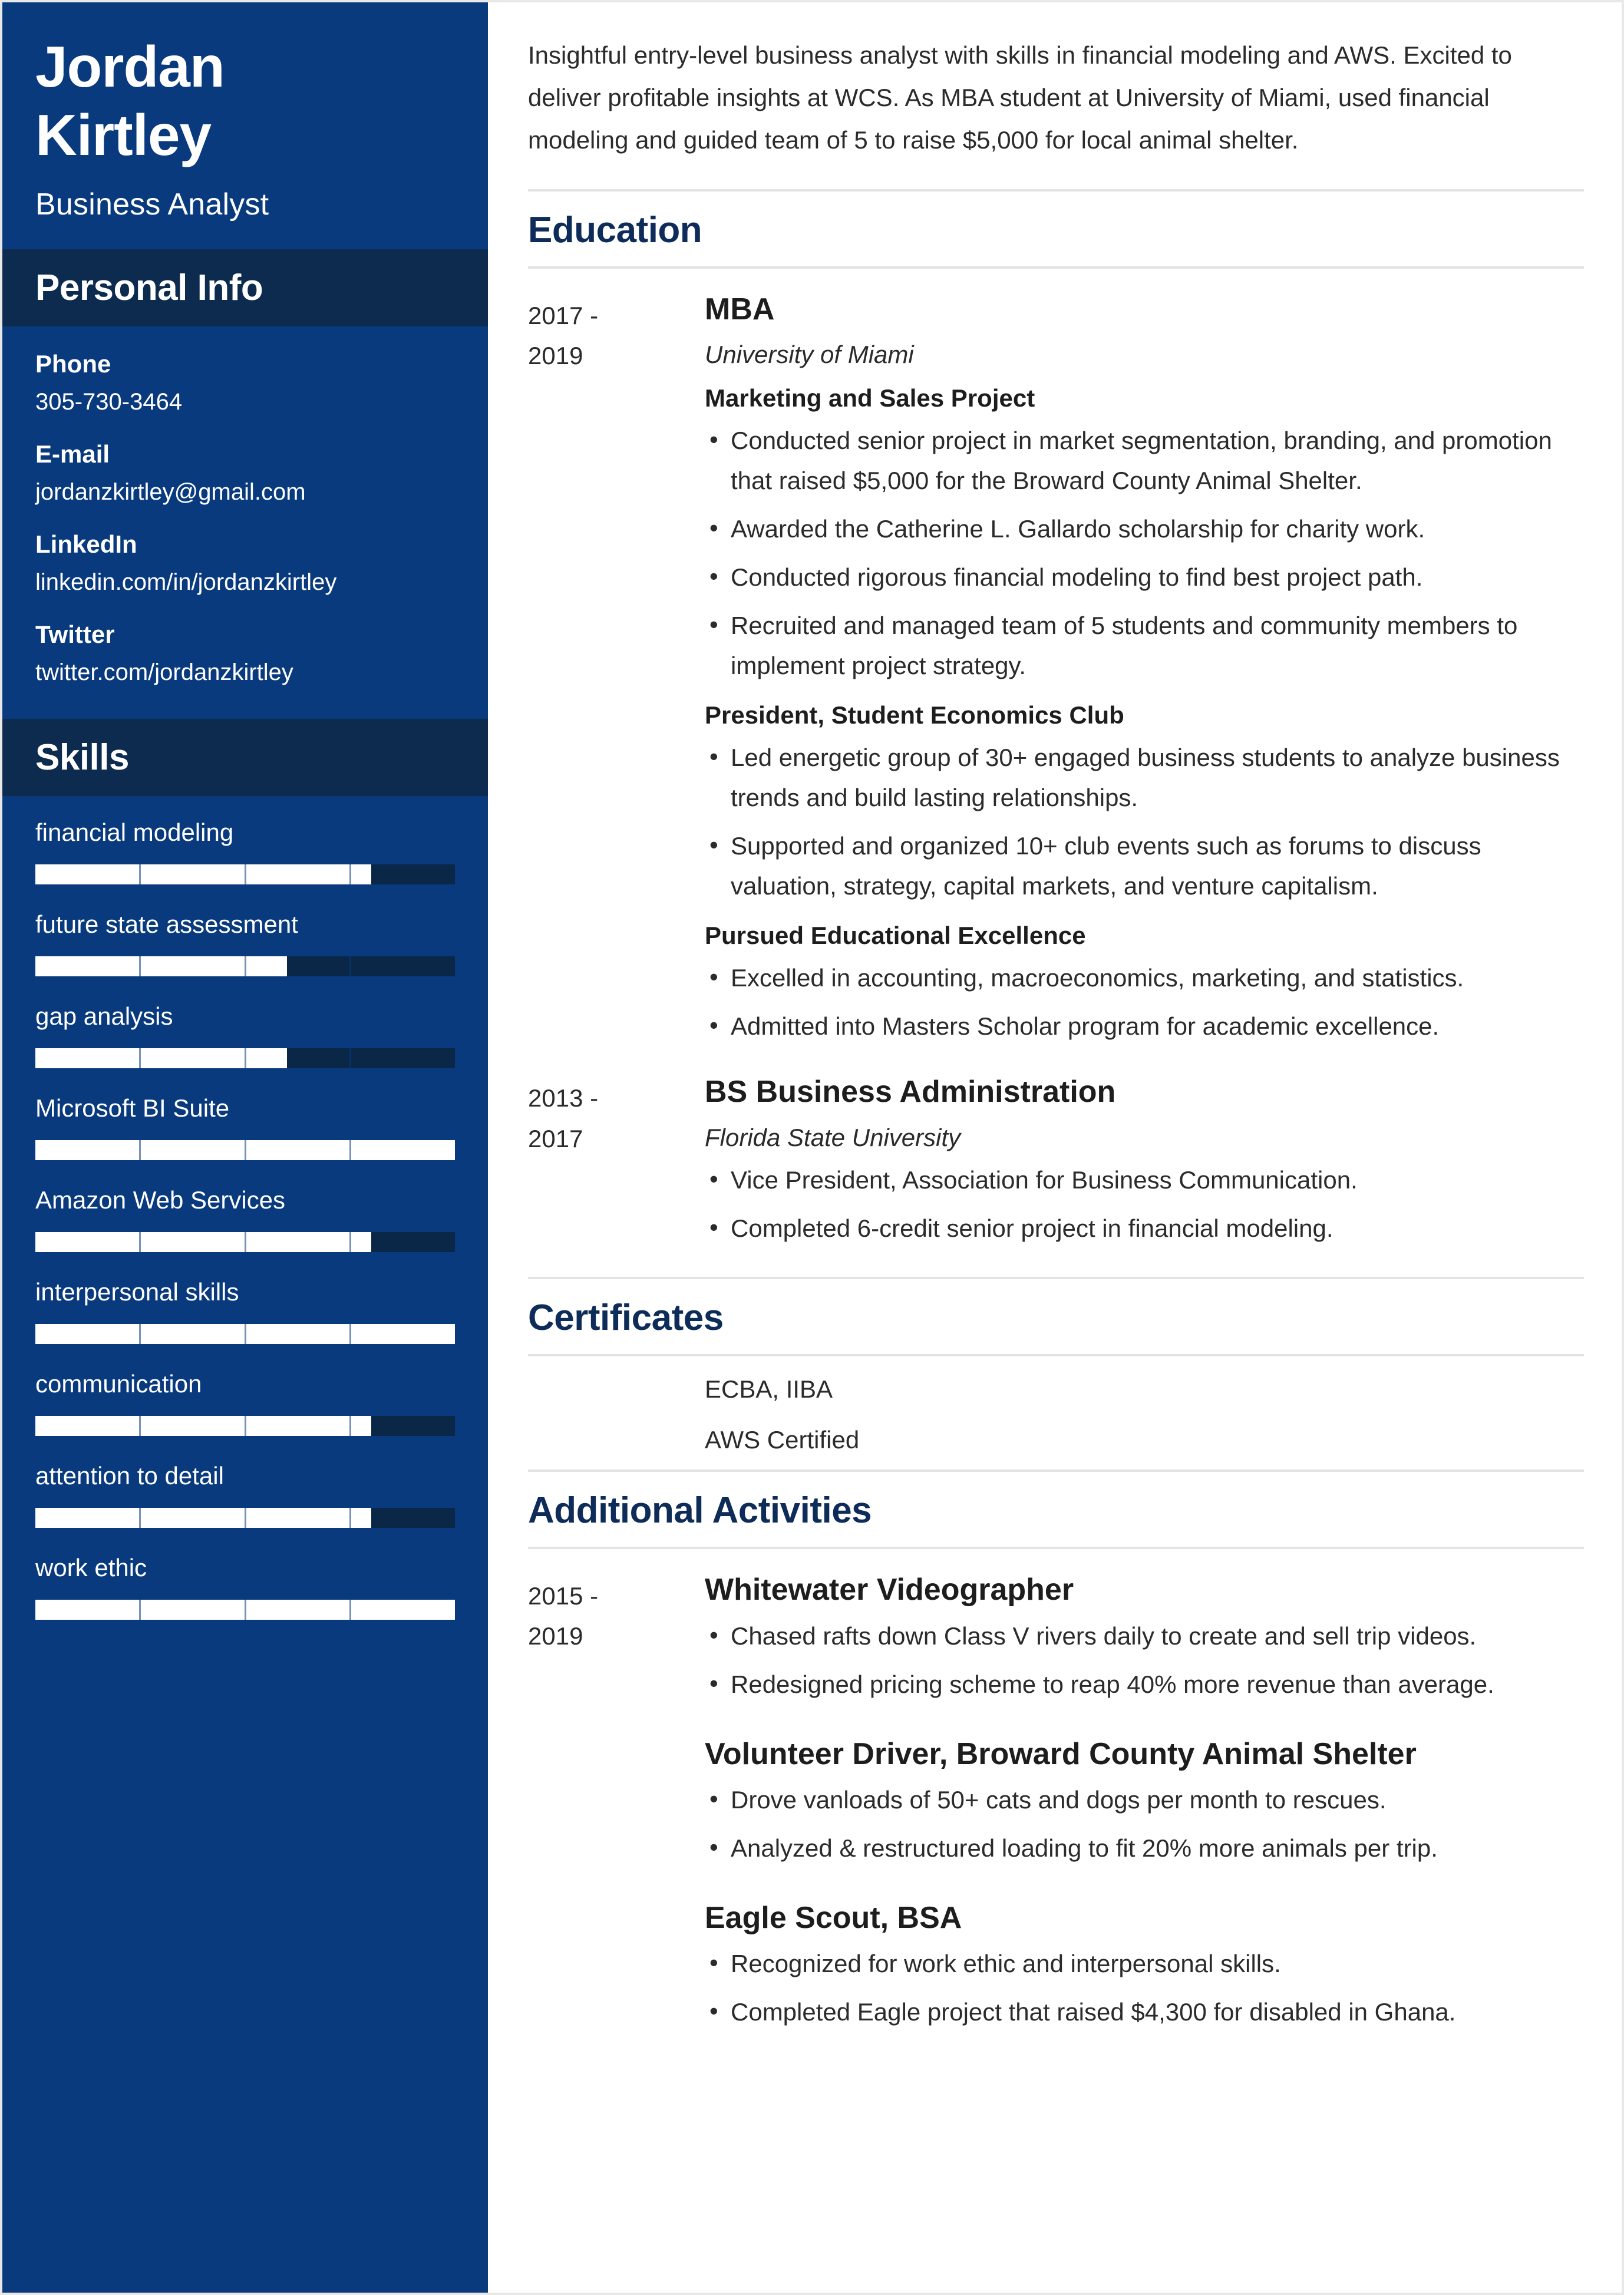 The height and width of the screenshot is (2295, 1624). What do you see at coordinates (130, 66) in the screenshot?
I see `first-name: Jordan` at bounding box center [130, 66].